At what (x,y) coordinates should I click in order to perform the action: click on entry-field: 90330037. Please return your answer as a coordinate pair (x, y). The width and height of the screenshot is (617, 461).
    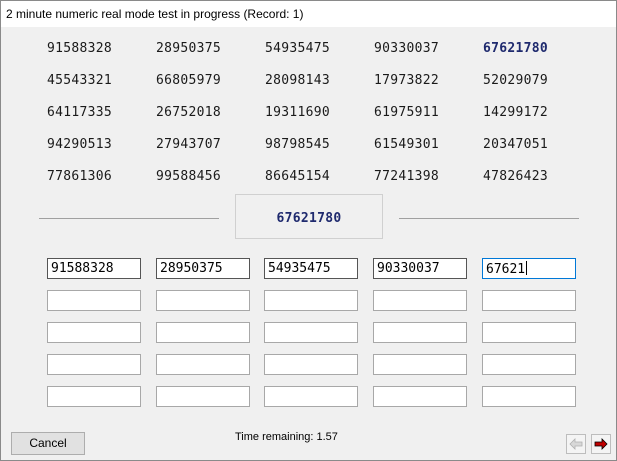
    Looking at the image, I should click on (420, 268).